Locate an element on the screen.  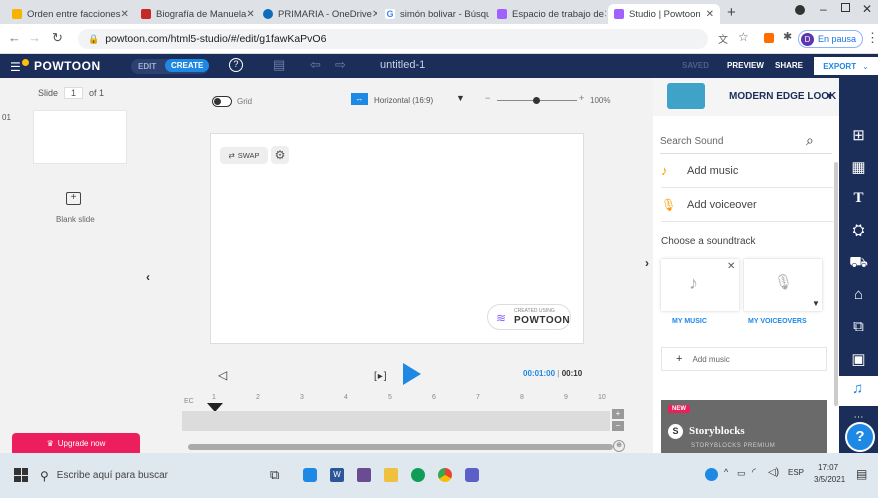
maximize-icon is located at coordinates (845, 7).